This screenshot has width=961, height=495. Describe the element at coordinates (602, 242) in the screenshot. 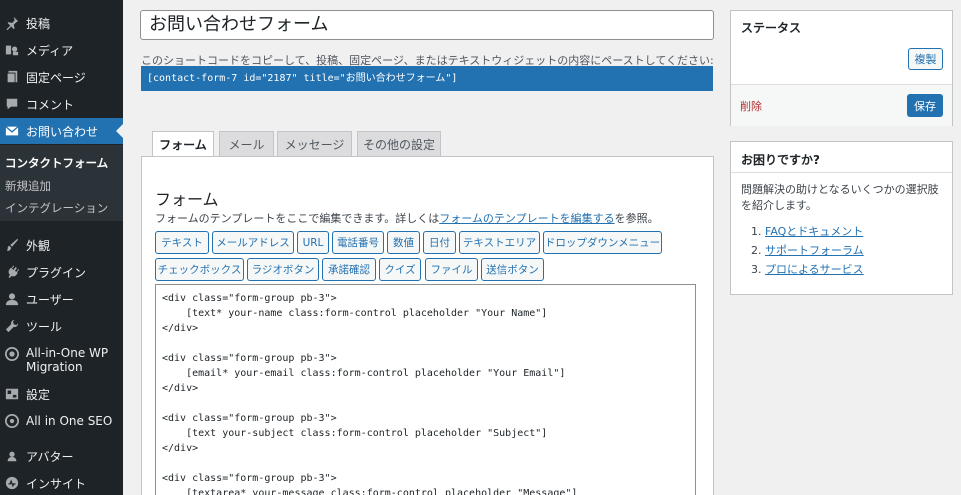

I see `tag-dropdown-button: ドロップダウンメニュー` at that location.